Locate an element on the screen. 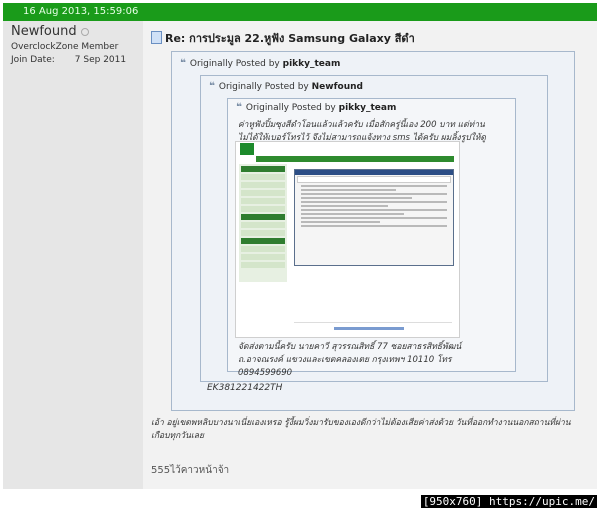 The height and width of the screenshot is (509, 600). post-date: 16 Aug 2013, 15:59:06 is located at coordinates (81, 11).